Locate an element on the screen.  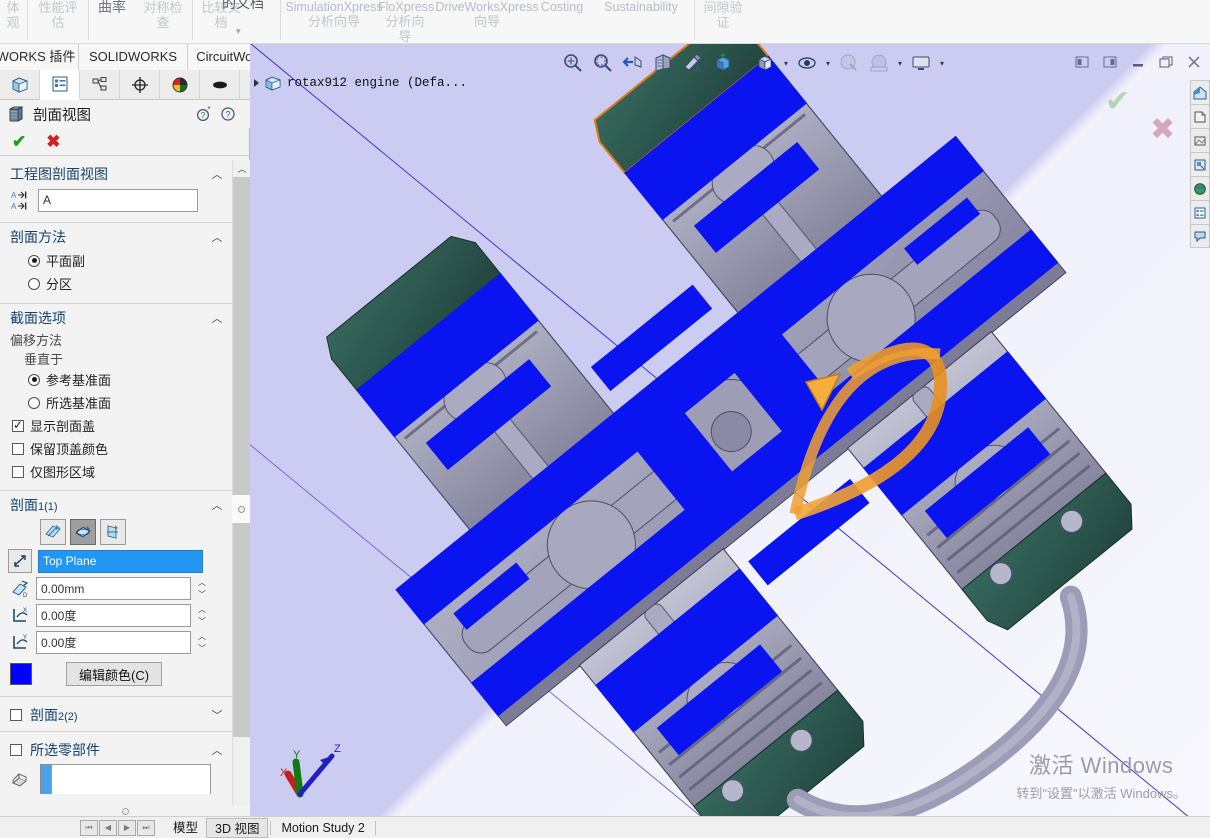
restore-right-icon is located at coordinates (1110, 62).